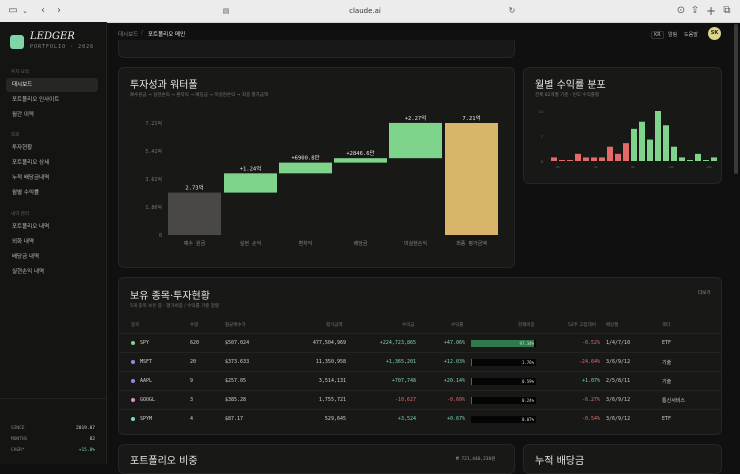  I want to click on cell-value: 1,755,721, so click(332, 400).